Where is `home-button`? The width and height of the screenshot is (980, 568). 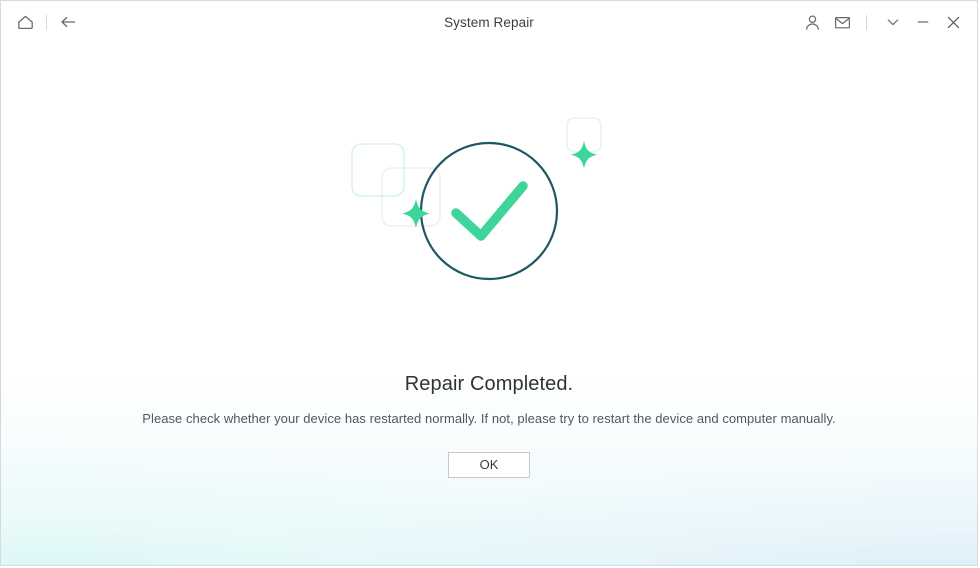 home-button is located at coordinates (25, 22).